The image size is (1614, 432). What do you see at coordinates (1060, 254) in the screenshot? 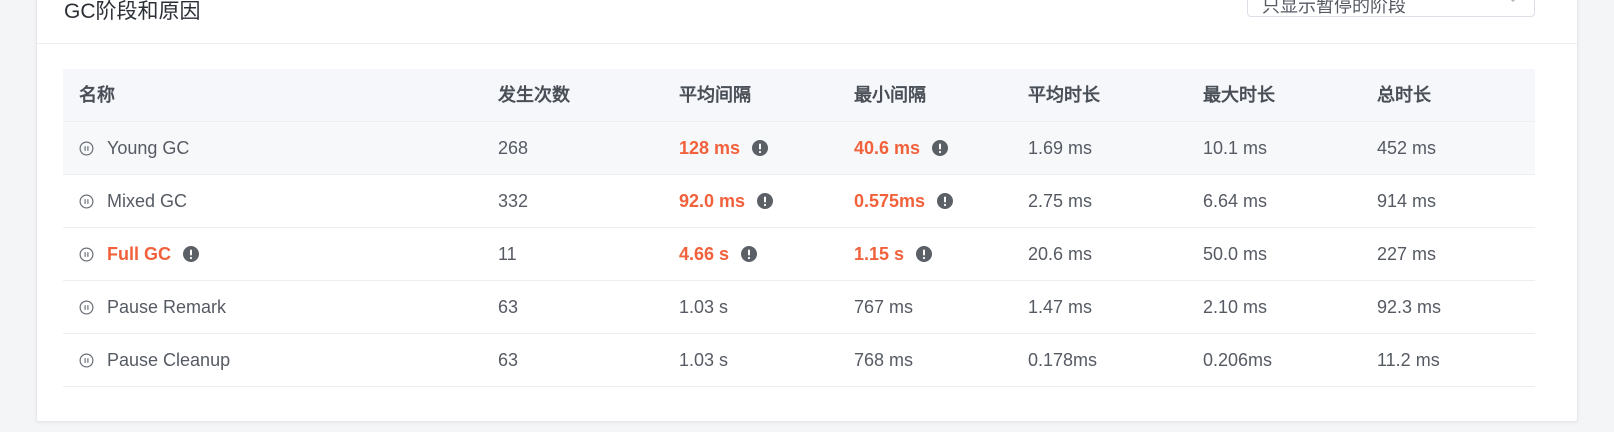
I see `avg-duration-cell: 20.6 ms` at bounding box center [1060, 254].